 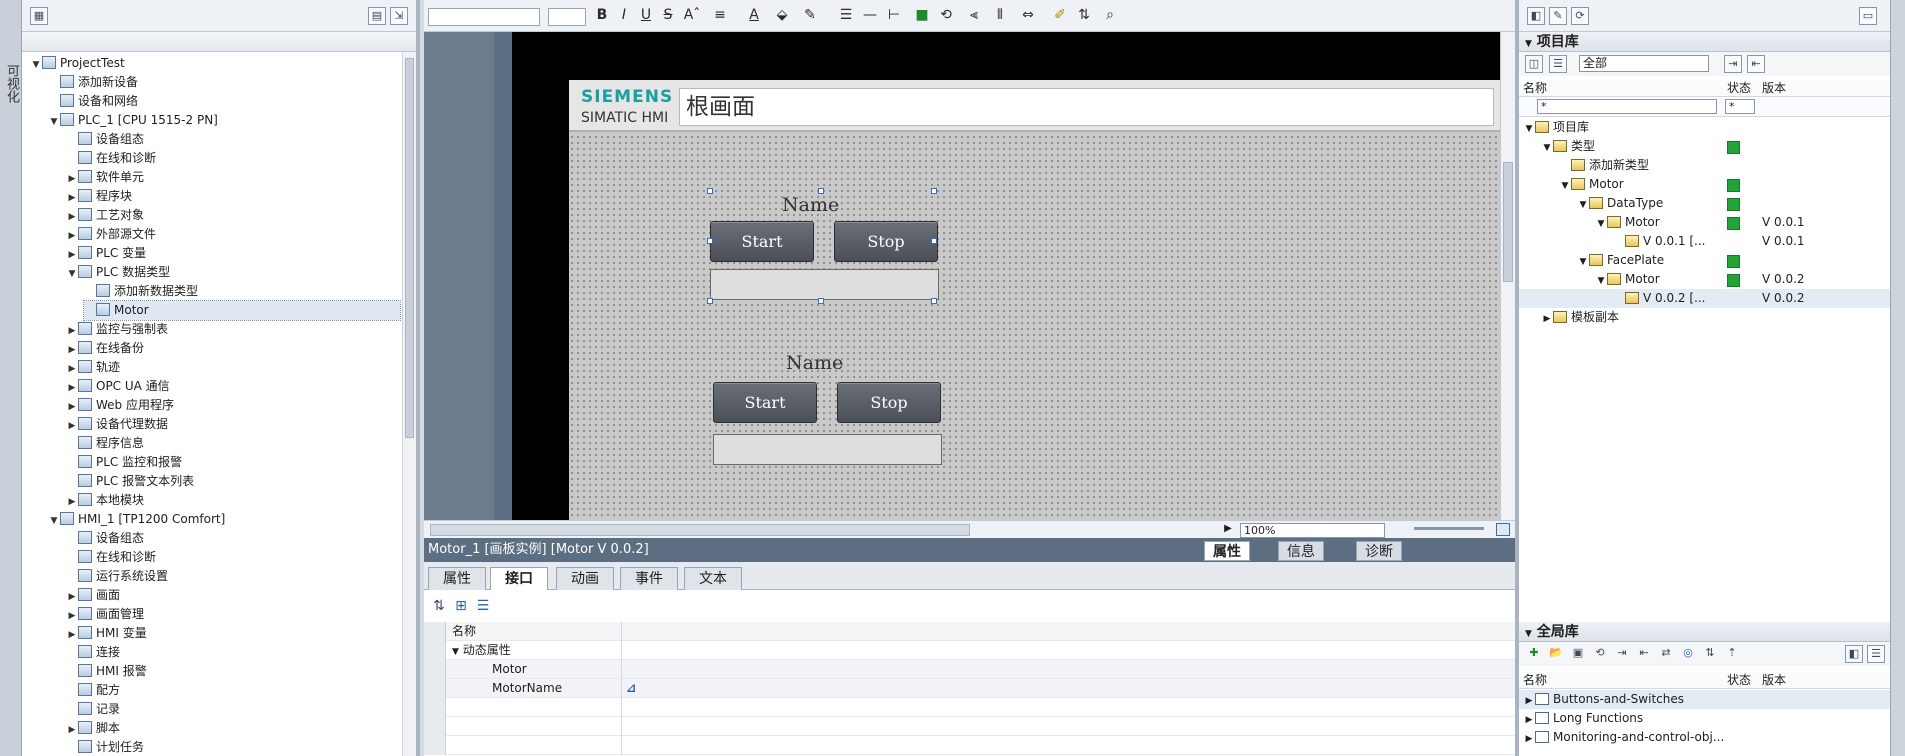 I want to click on font-size-select, so click(x=567, y=17).